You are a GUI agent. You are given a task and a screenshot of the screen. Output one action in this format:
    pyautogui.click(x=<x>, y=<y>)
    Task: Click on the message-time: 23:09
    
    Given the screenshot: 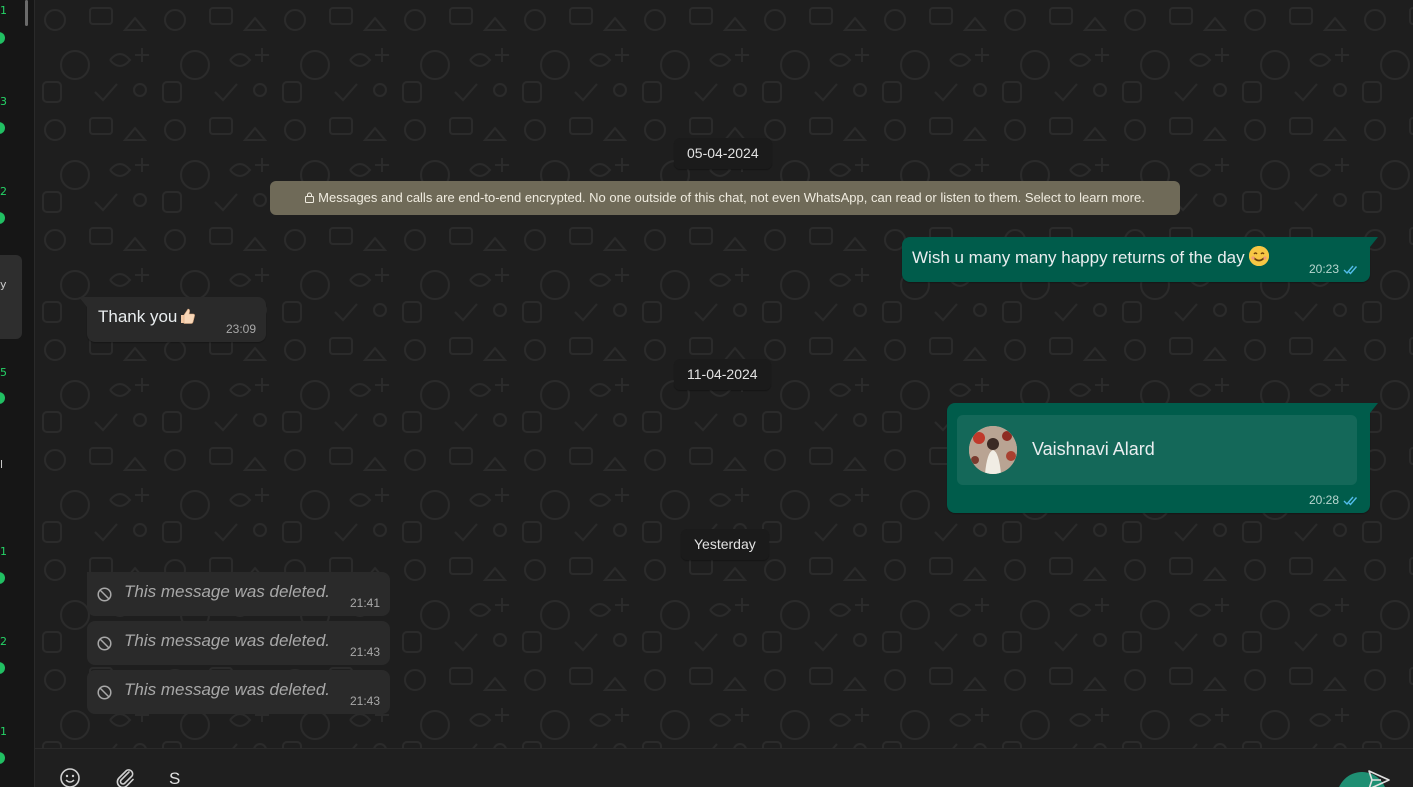 What is the action you would take?
    pyautogui.click(x=240, y=329)
    